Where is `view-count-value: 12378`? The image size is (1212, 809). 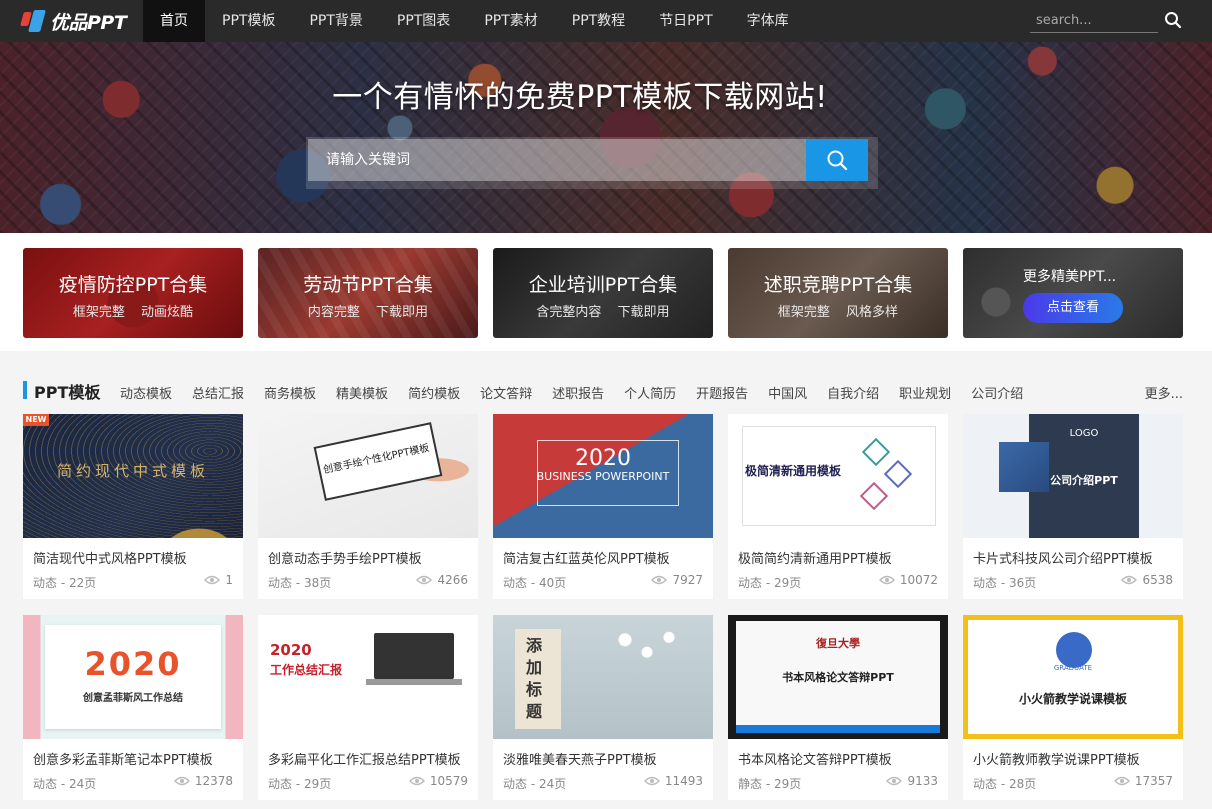 view-count-value: 12378 is located at coordinates (213, 781).